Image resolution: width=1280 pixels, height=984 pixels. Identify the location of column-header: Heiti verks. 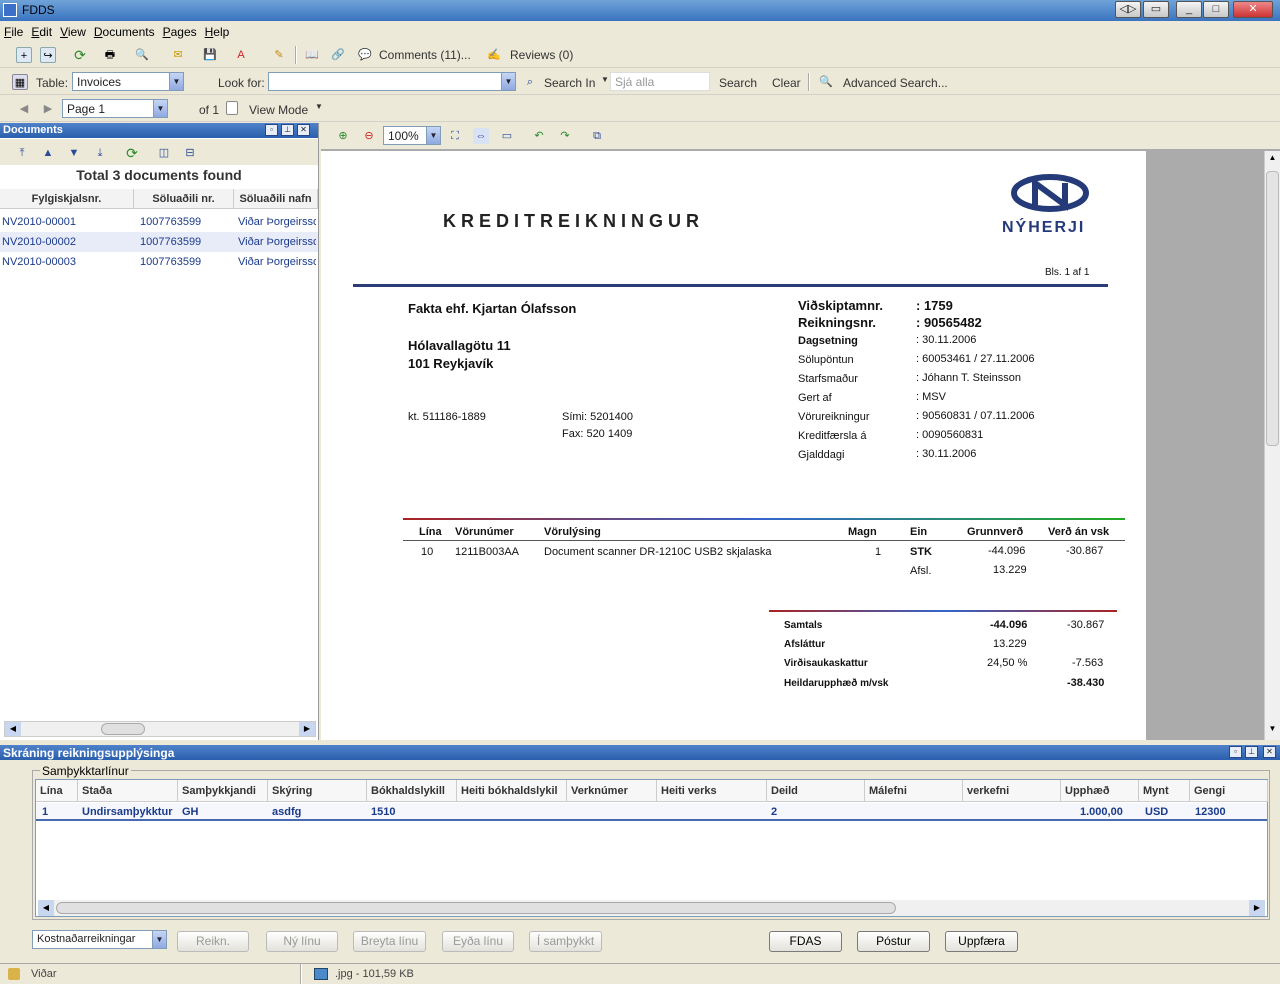
(712, 791).